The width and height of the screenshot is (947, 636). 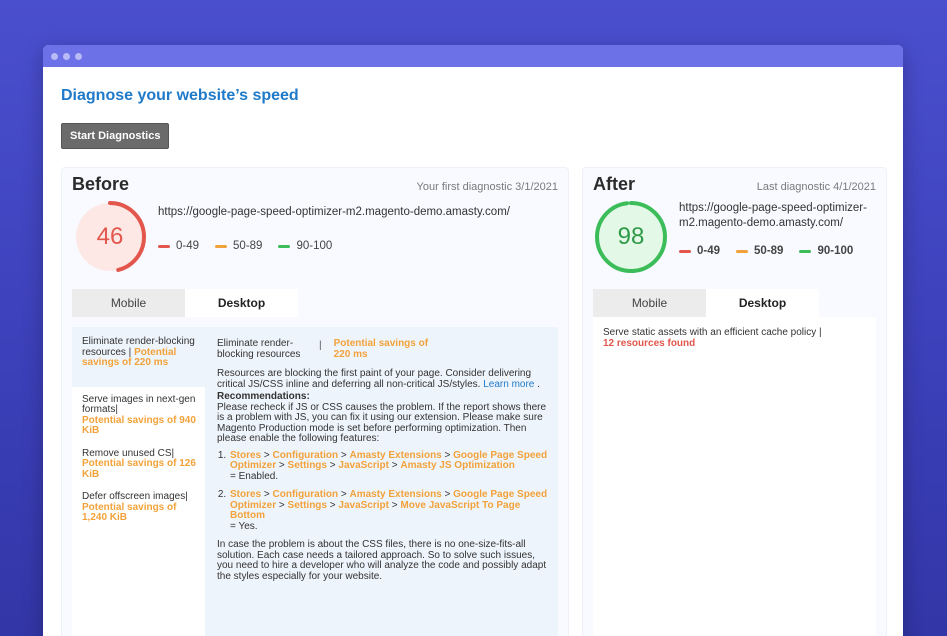 I want to click on start-diagnostics-button: Start Diagnostics, so click(x=115, y=136).